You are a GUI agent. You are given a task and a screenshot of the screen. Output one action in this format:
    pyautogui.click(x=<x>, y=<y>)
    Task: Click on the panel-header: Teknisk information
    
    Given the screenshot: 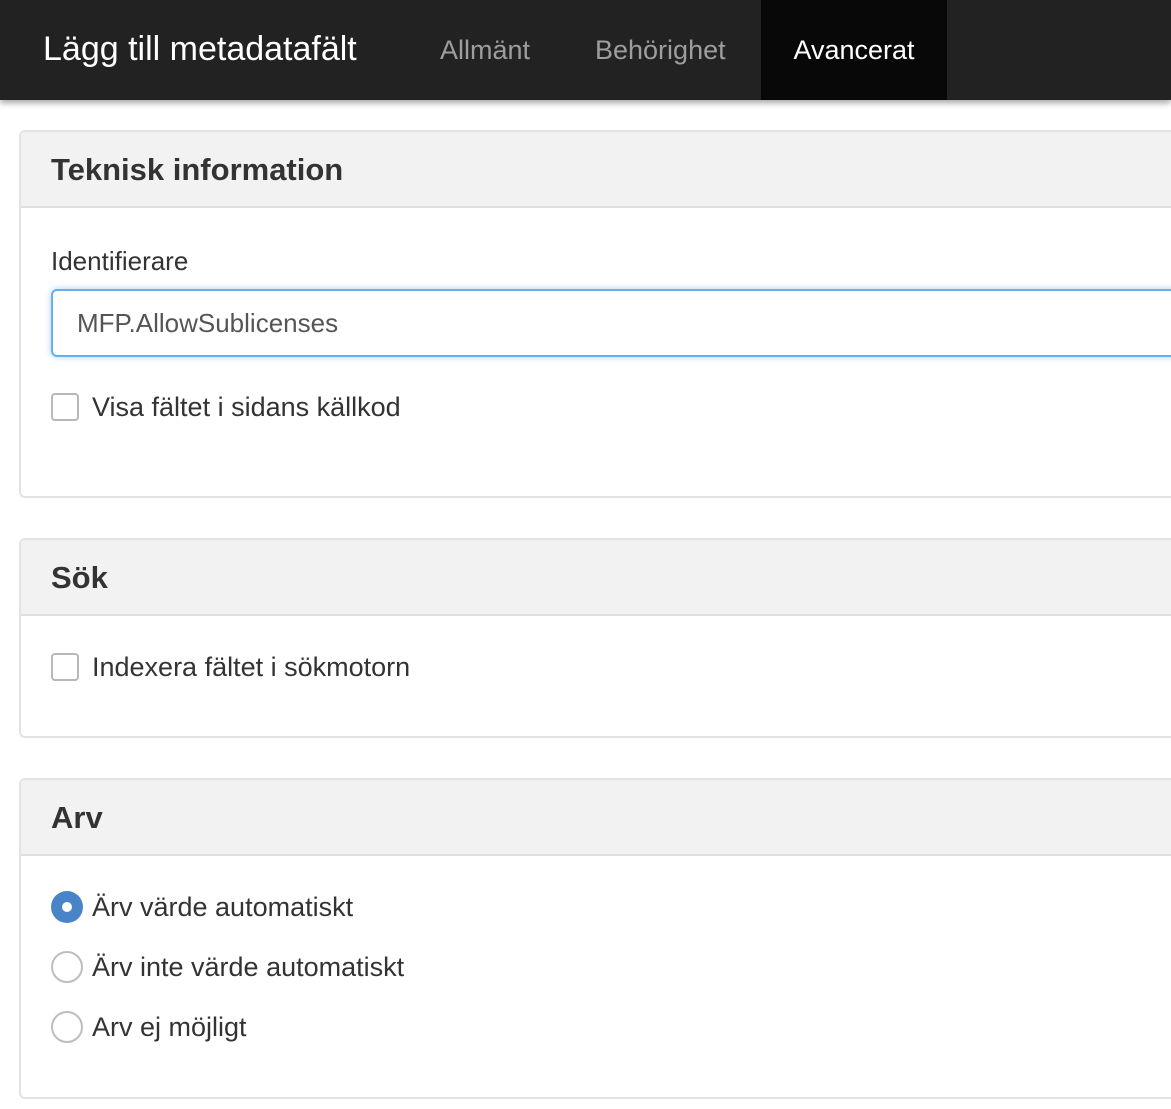 What is the action you would take?
    pyautogui.click(x=596, y=170)
    